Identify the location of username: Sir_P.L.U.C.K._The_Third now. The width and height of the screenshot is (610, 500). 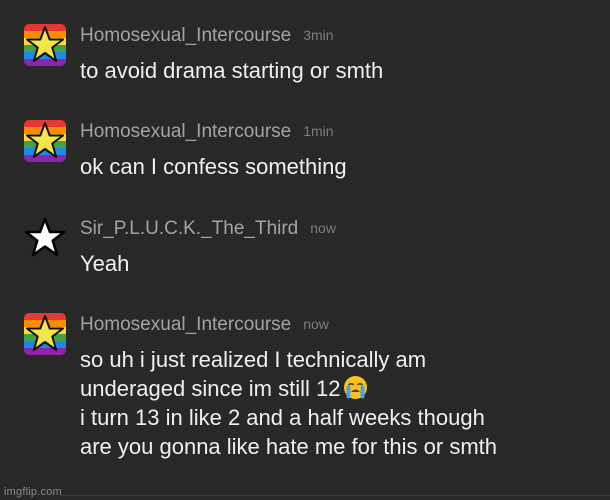
(208, 228).